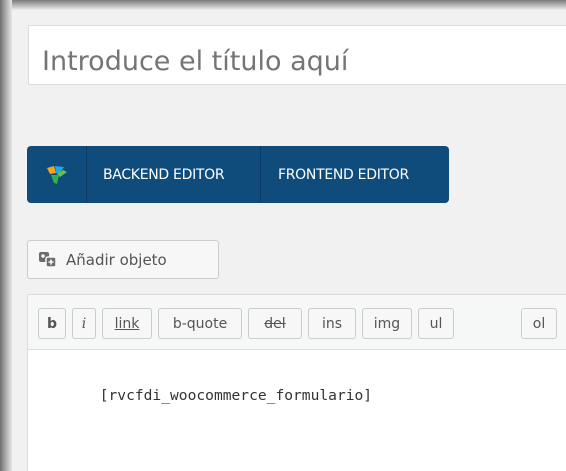 This screenshot has height=471, width=566. I want to click on quicktag-ins-button: ins, so click(332, 323).